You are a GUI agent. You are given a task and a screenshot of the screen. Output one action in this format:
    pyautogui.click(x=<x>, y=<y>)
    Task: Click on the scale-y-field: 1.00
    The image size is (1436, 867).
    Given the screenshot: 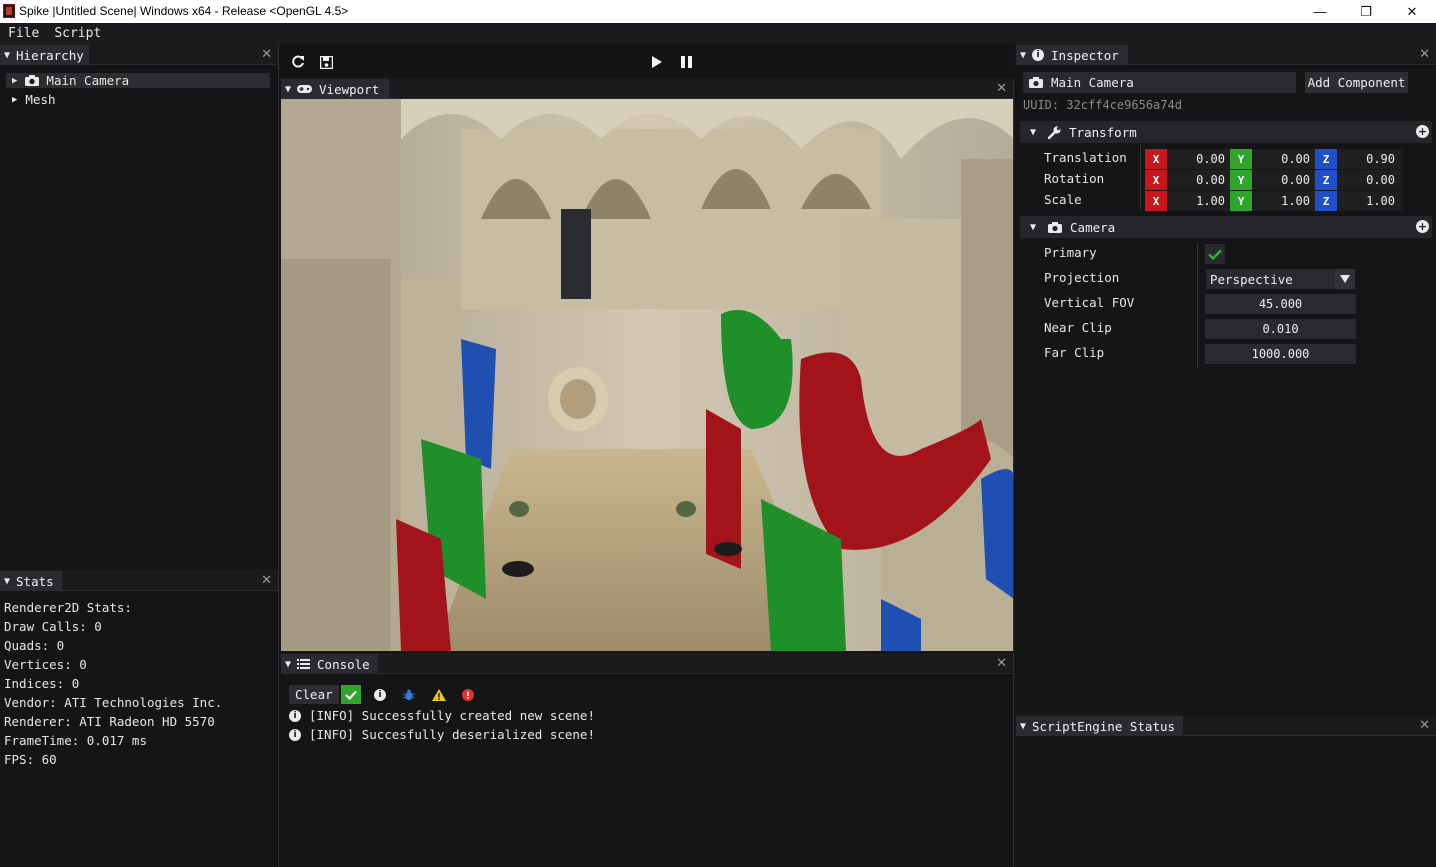 What is the action you would take?
    pyautogui.click(x=1285, y=201)
    